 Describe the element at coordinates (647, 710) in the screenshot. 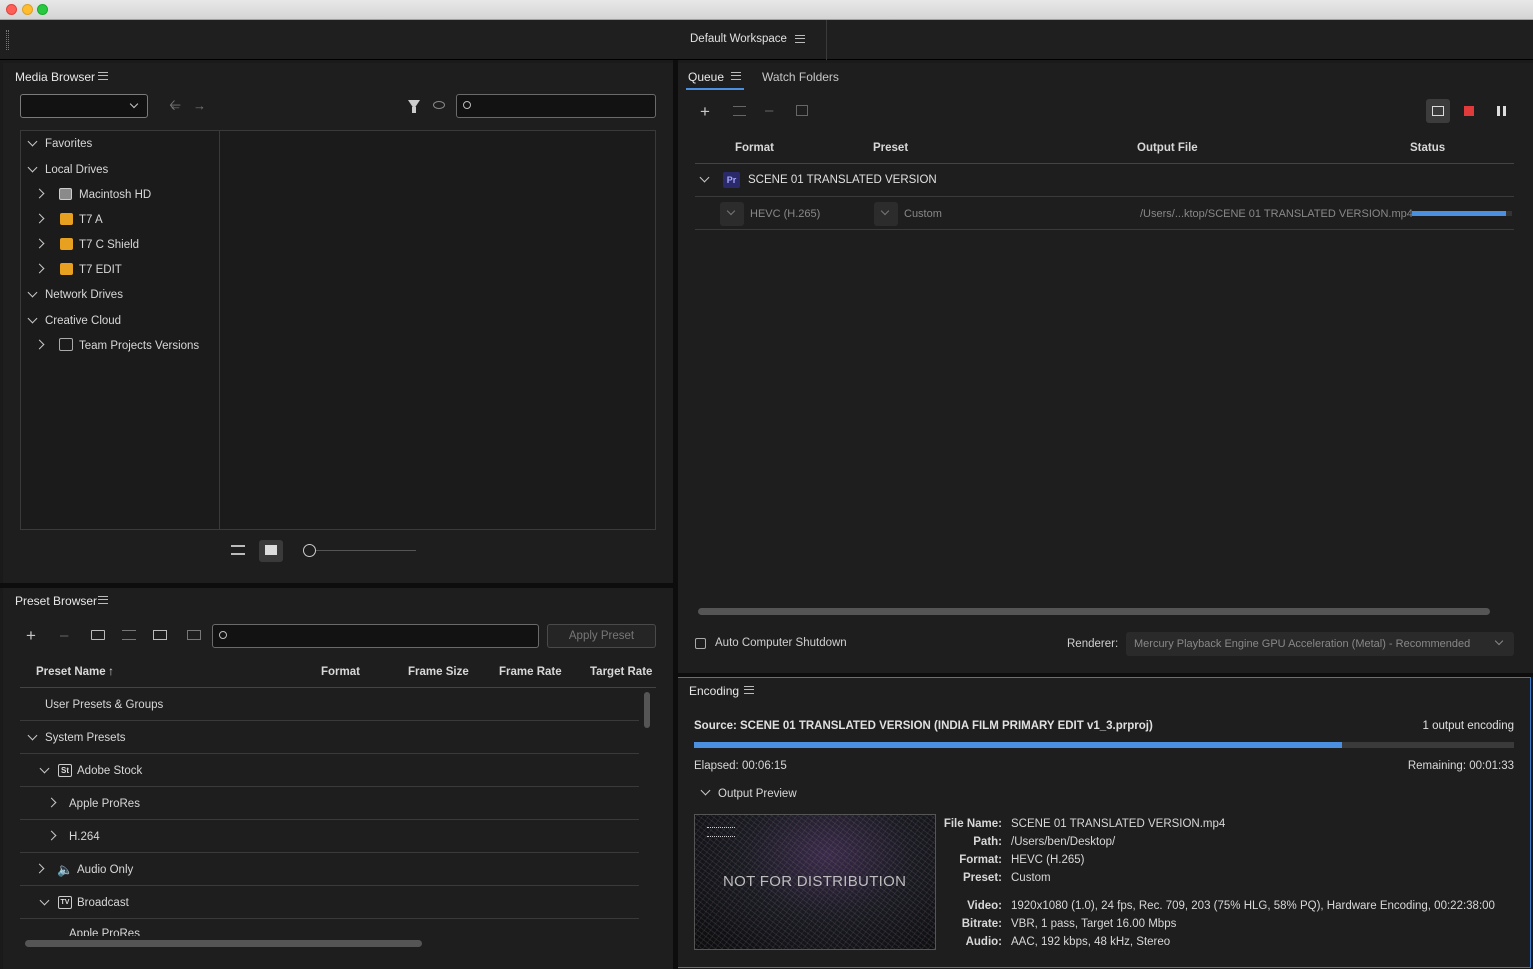

I see `vertical-scrollbar` at that location.